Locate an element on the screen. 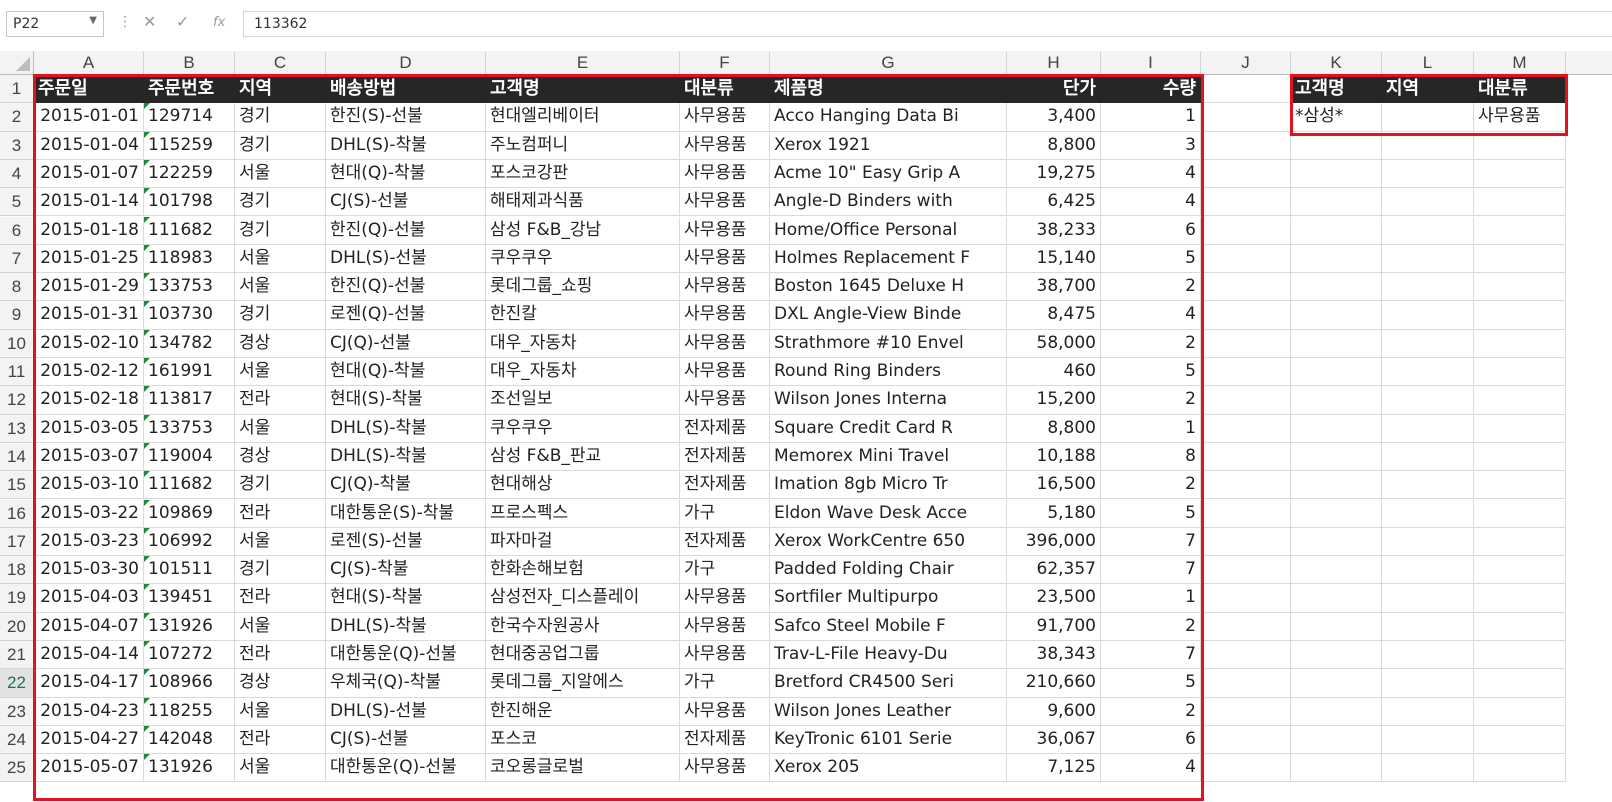 This screenshot has width=1612, height=802. column-header-m: M is located at coordinates (1520, 63).